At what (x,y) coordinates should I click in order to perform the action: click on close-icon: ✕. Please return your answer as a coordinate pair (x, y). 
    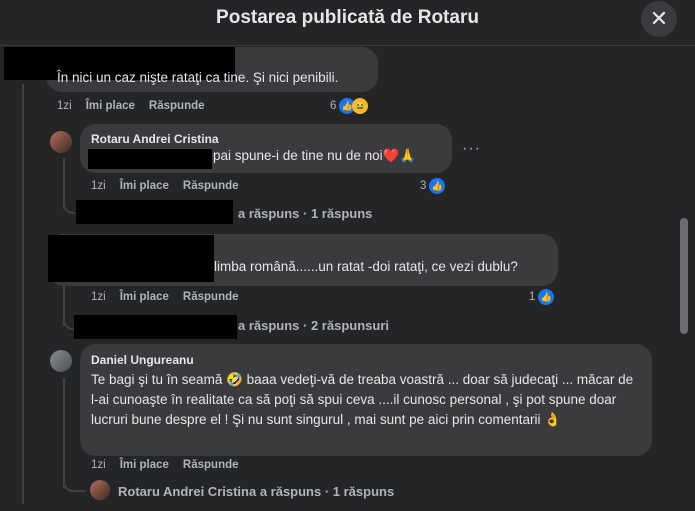
    Looking at the image, I should click on (659, 19).